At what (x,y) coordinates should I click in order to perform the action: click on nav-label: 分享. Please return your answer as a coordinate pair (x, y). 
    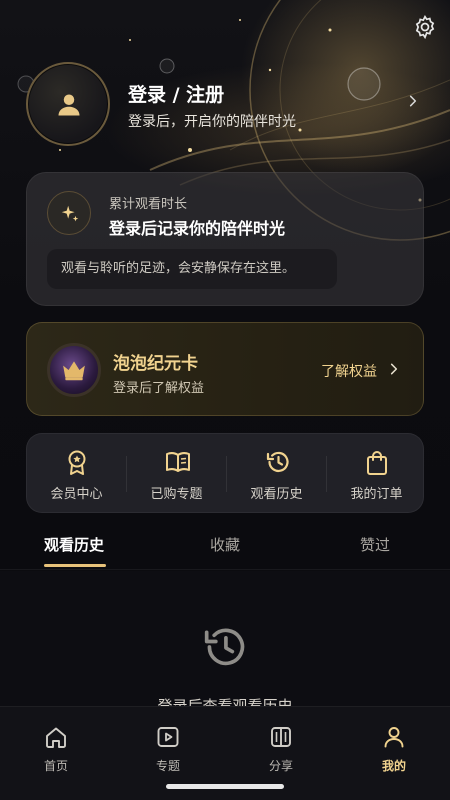
    Looking at the image, I should click on (280, 766).